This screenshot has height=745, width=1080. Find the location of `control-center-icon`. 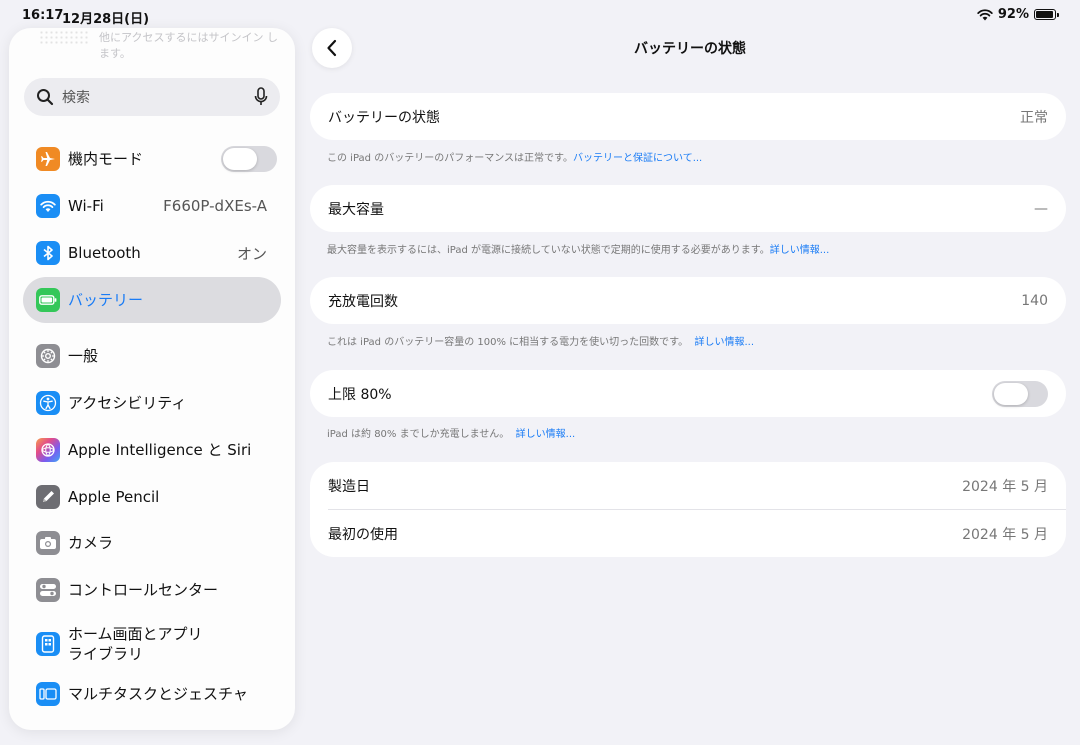

control-center-icon is located at coordinates (48, 590).